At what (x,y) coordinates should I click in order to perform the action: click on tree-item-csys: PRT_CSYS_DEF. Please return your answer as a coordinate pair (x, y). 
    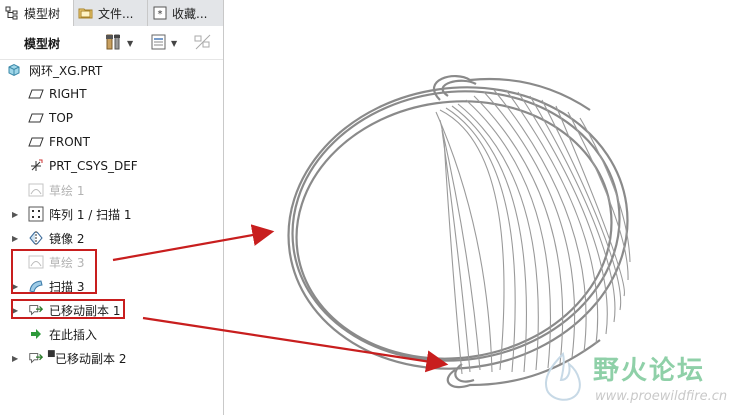
    Looking at the image, I should click on (110, 166).